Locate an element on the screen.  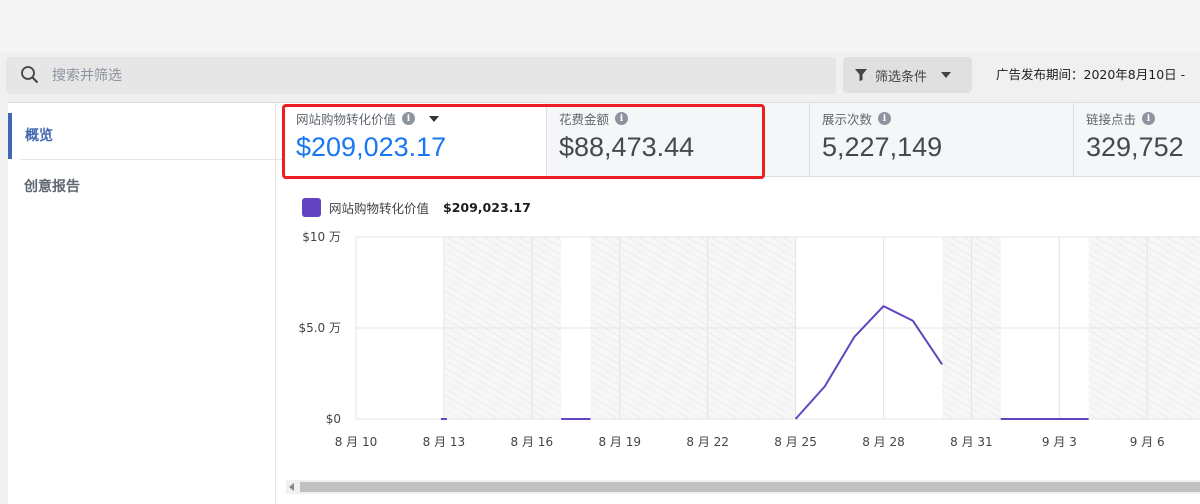
metric-tab-impressions: 展示次数 i 5,227,149 is located at coordinates (942, 140).